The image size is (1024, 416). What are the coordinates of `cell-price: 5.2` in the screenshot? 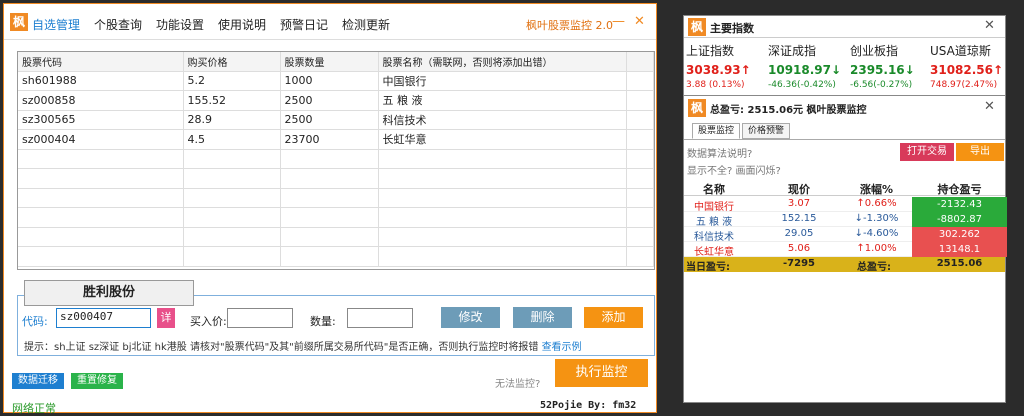 It's located at (232, 81).